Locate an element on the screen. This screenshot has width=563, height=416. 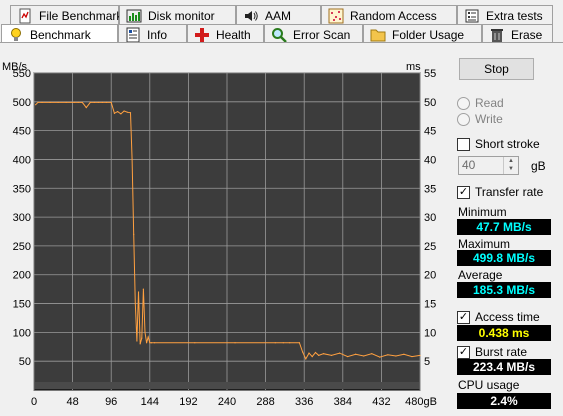
y-tick-label: 300 is located at coordinates (22, 218).